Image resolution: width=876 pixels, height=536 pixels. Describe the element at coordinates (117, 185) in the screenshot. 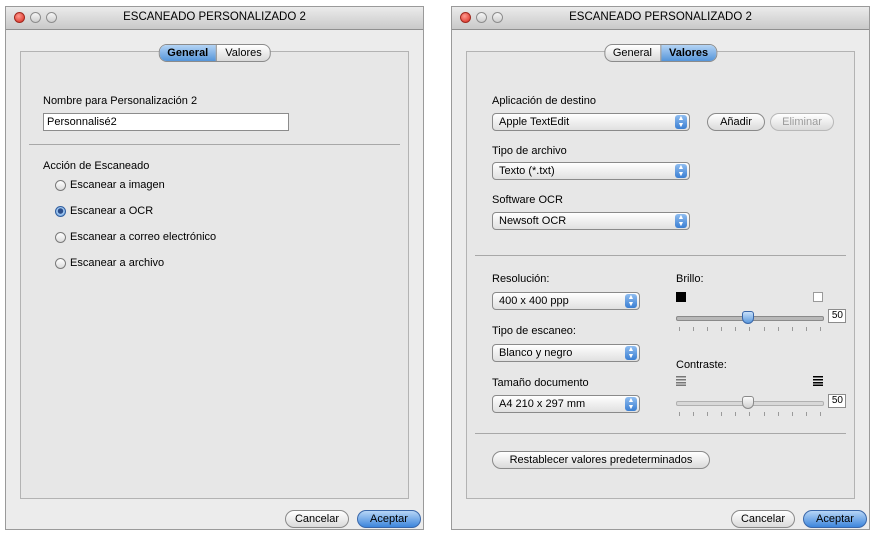

I see `radio-label: Escanear a imagen` at that location.